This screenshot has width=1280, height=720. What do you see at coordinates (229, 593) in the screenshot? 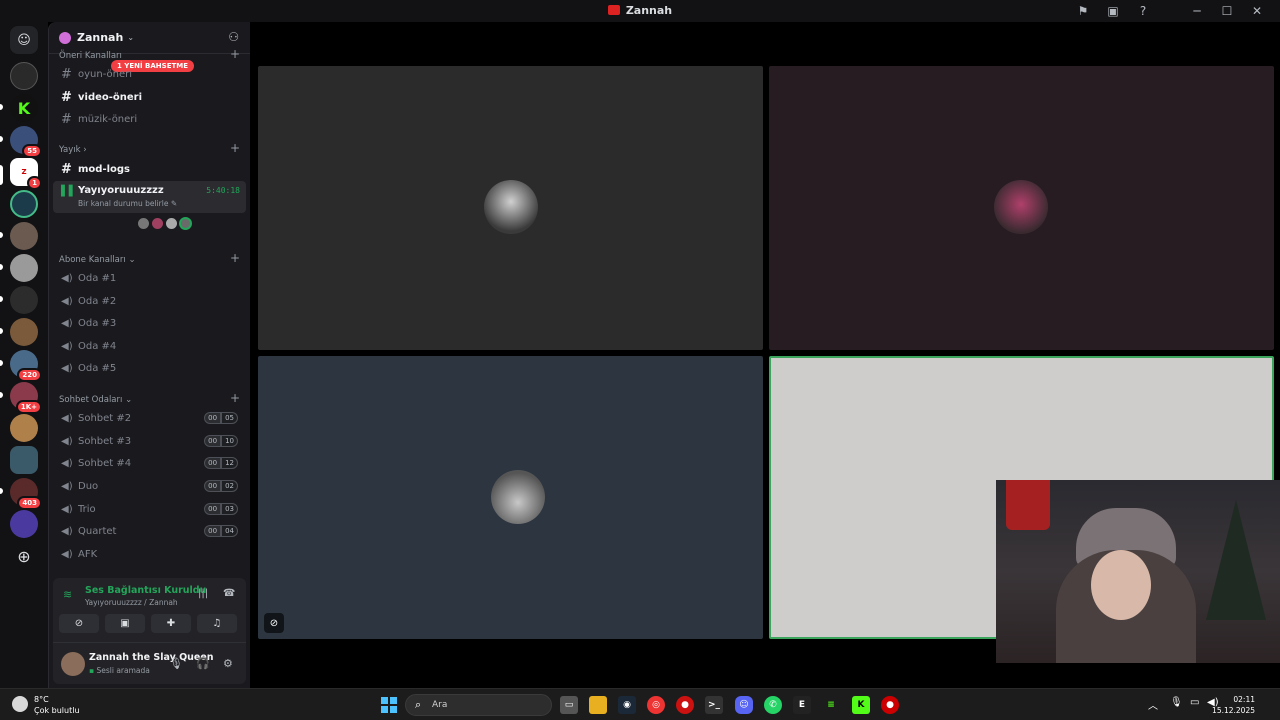
I see `disconnect-icon: ☎` at bounding box center [229, 593].